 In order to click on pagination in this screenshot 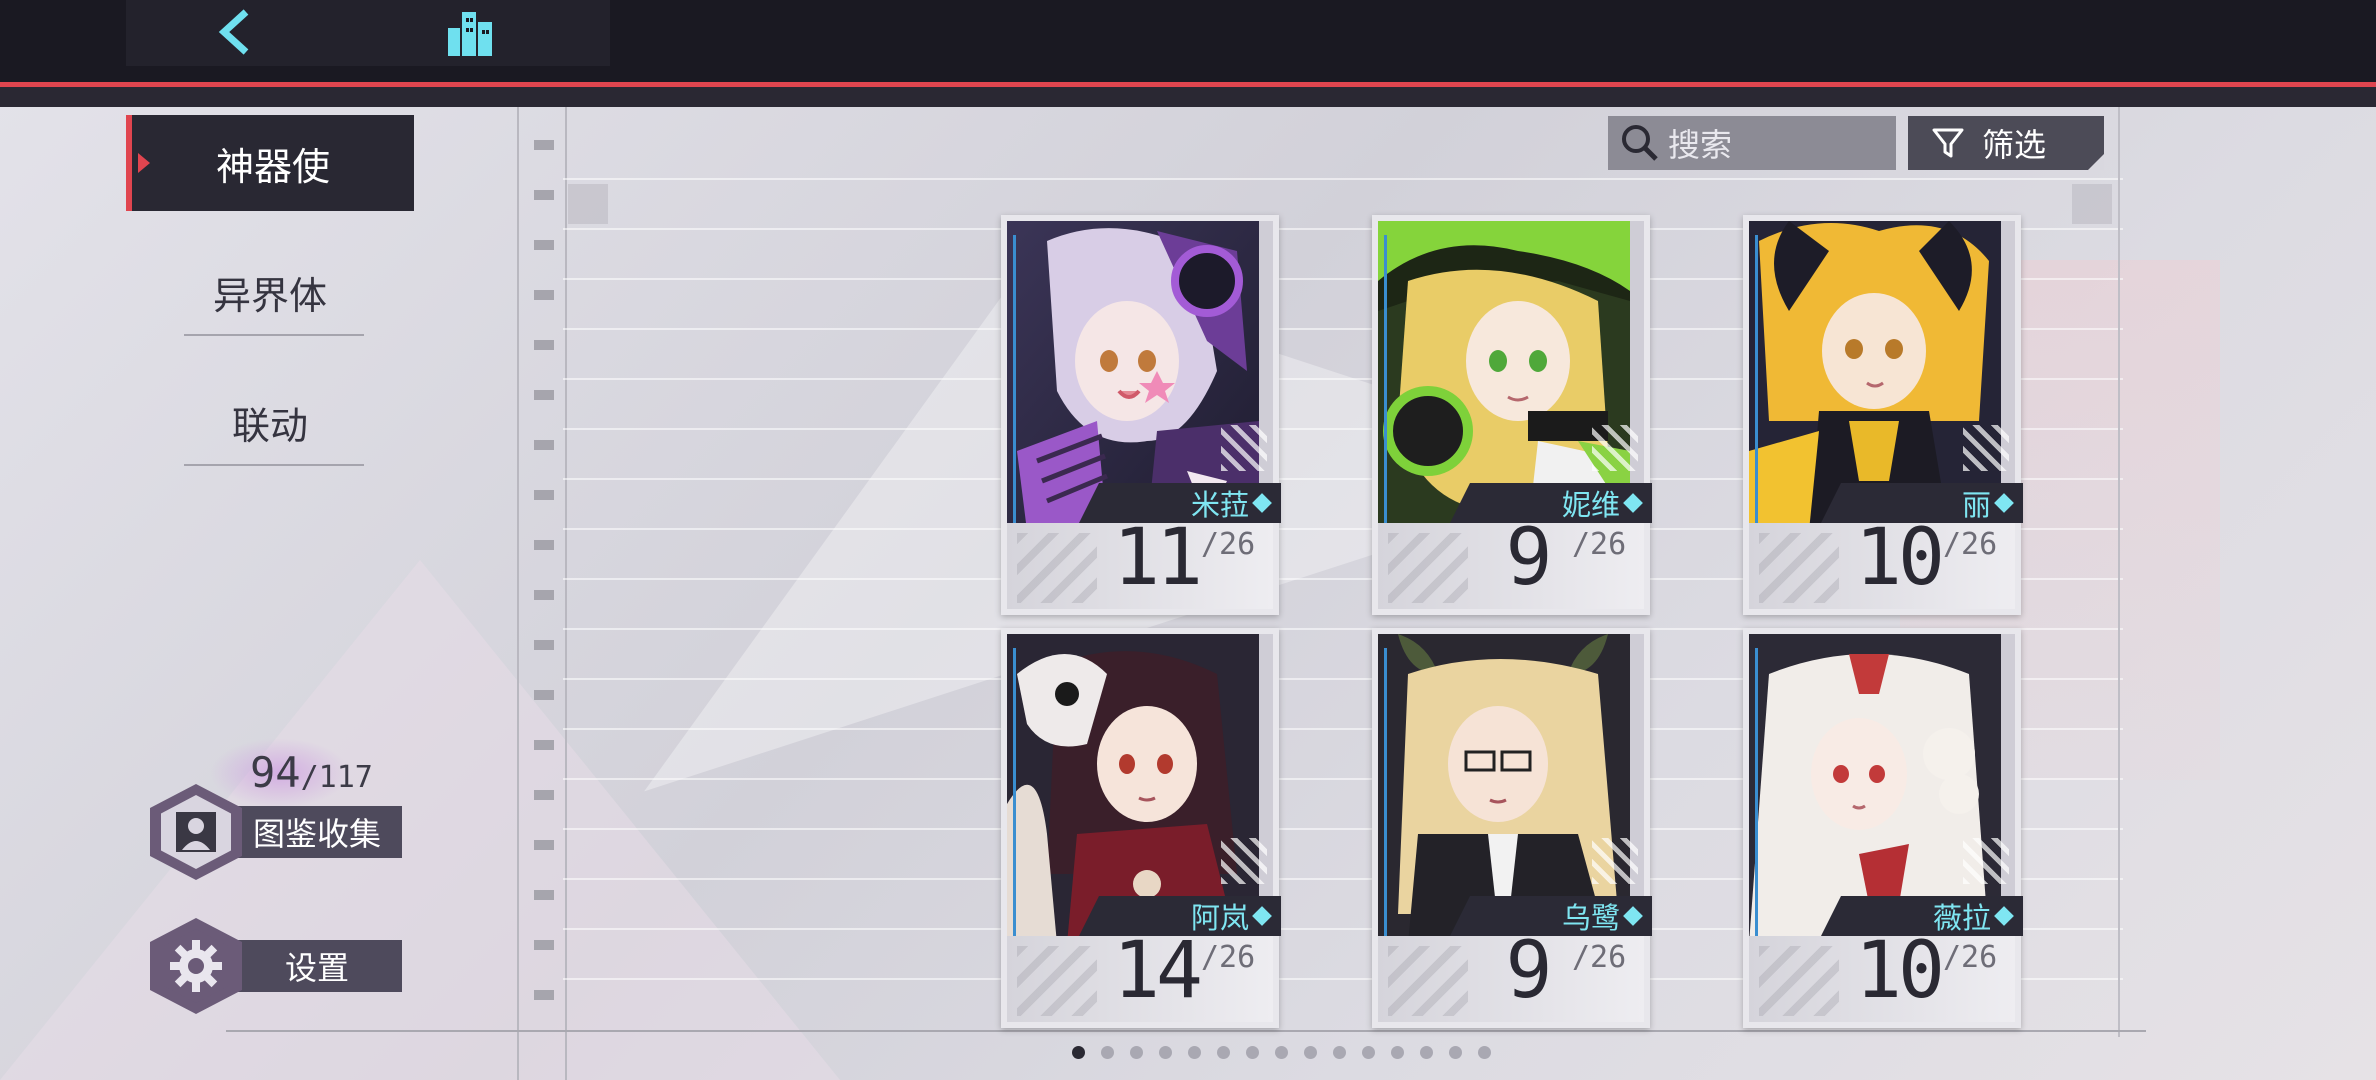, I will do `click(1281, 1052)`.